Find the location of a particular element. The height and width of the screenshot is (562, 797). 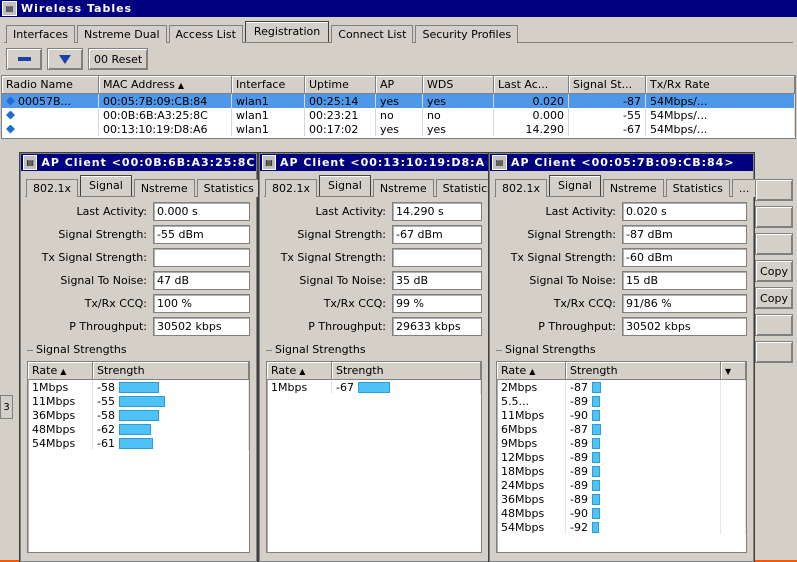

col-uptime: Uptime is located at coordinates (340, 85).